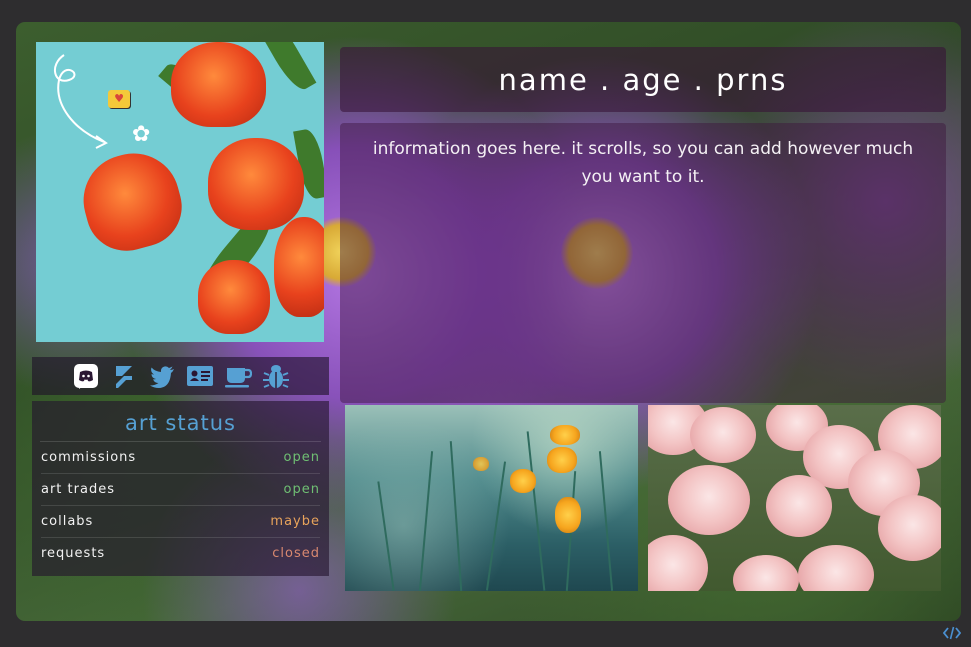 The width and height of the screenshot is (971, 647). I want to click on status-label: commissions, so click(89, 457).